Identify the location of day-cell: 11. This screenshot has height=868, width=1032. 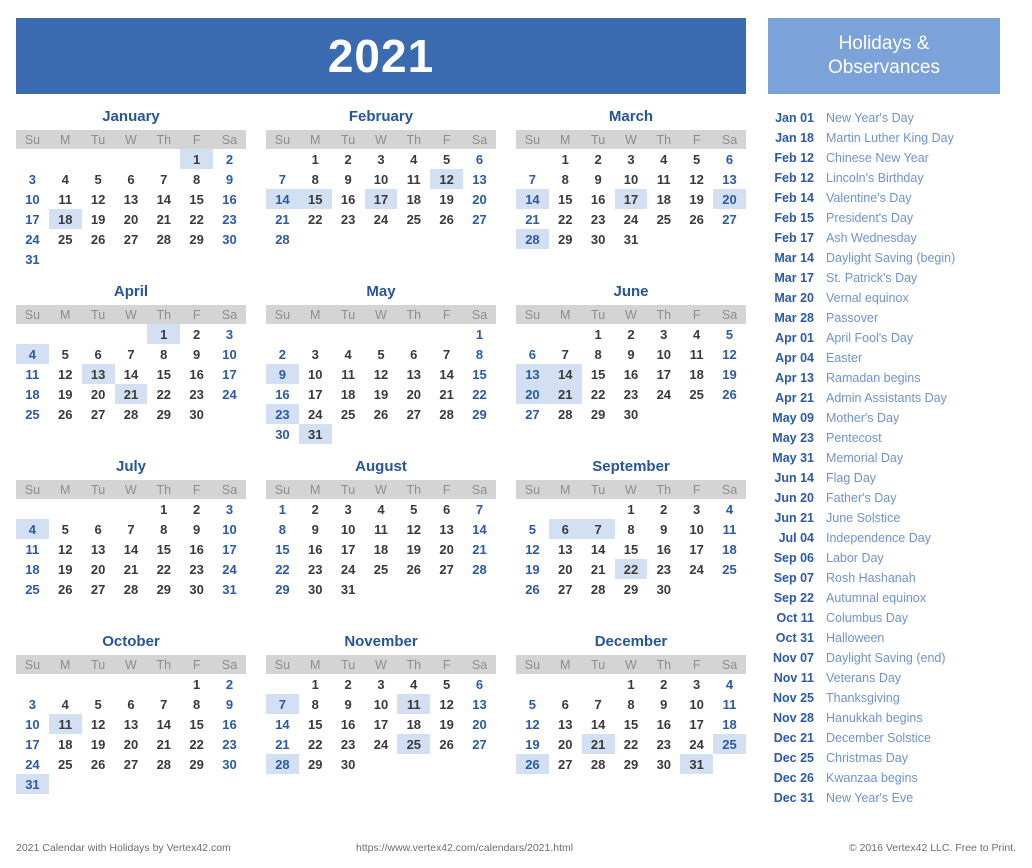
(32, 374).